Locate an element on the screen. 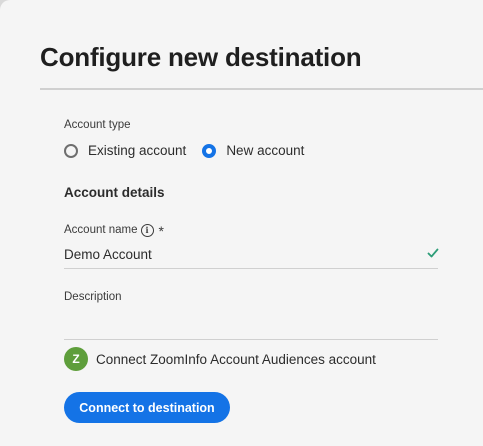 Image resolution: width=483 pixels, height=446 pixels. account-name-input is located at coordinates (251, 254).